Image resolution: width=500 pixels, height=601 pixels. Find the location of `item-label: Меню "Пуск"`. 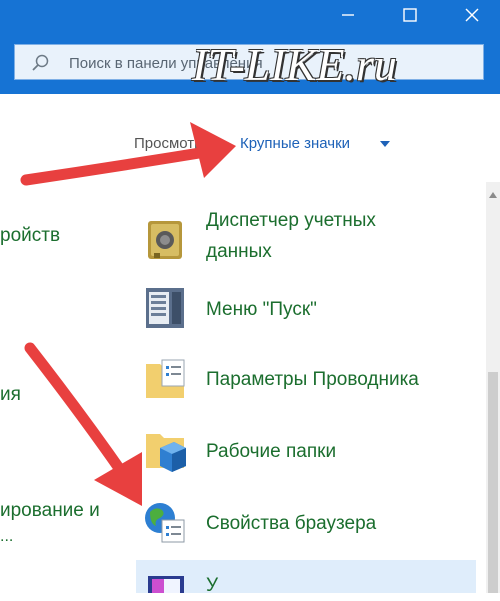

item-label: Меню "Пуск" is located at coordinates (261, 309).